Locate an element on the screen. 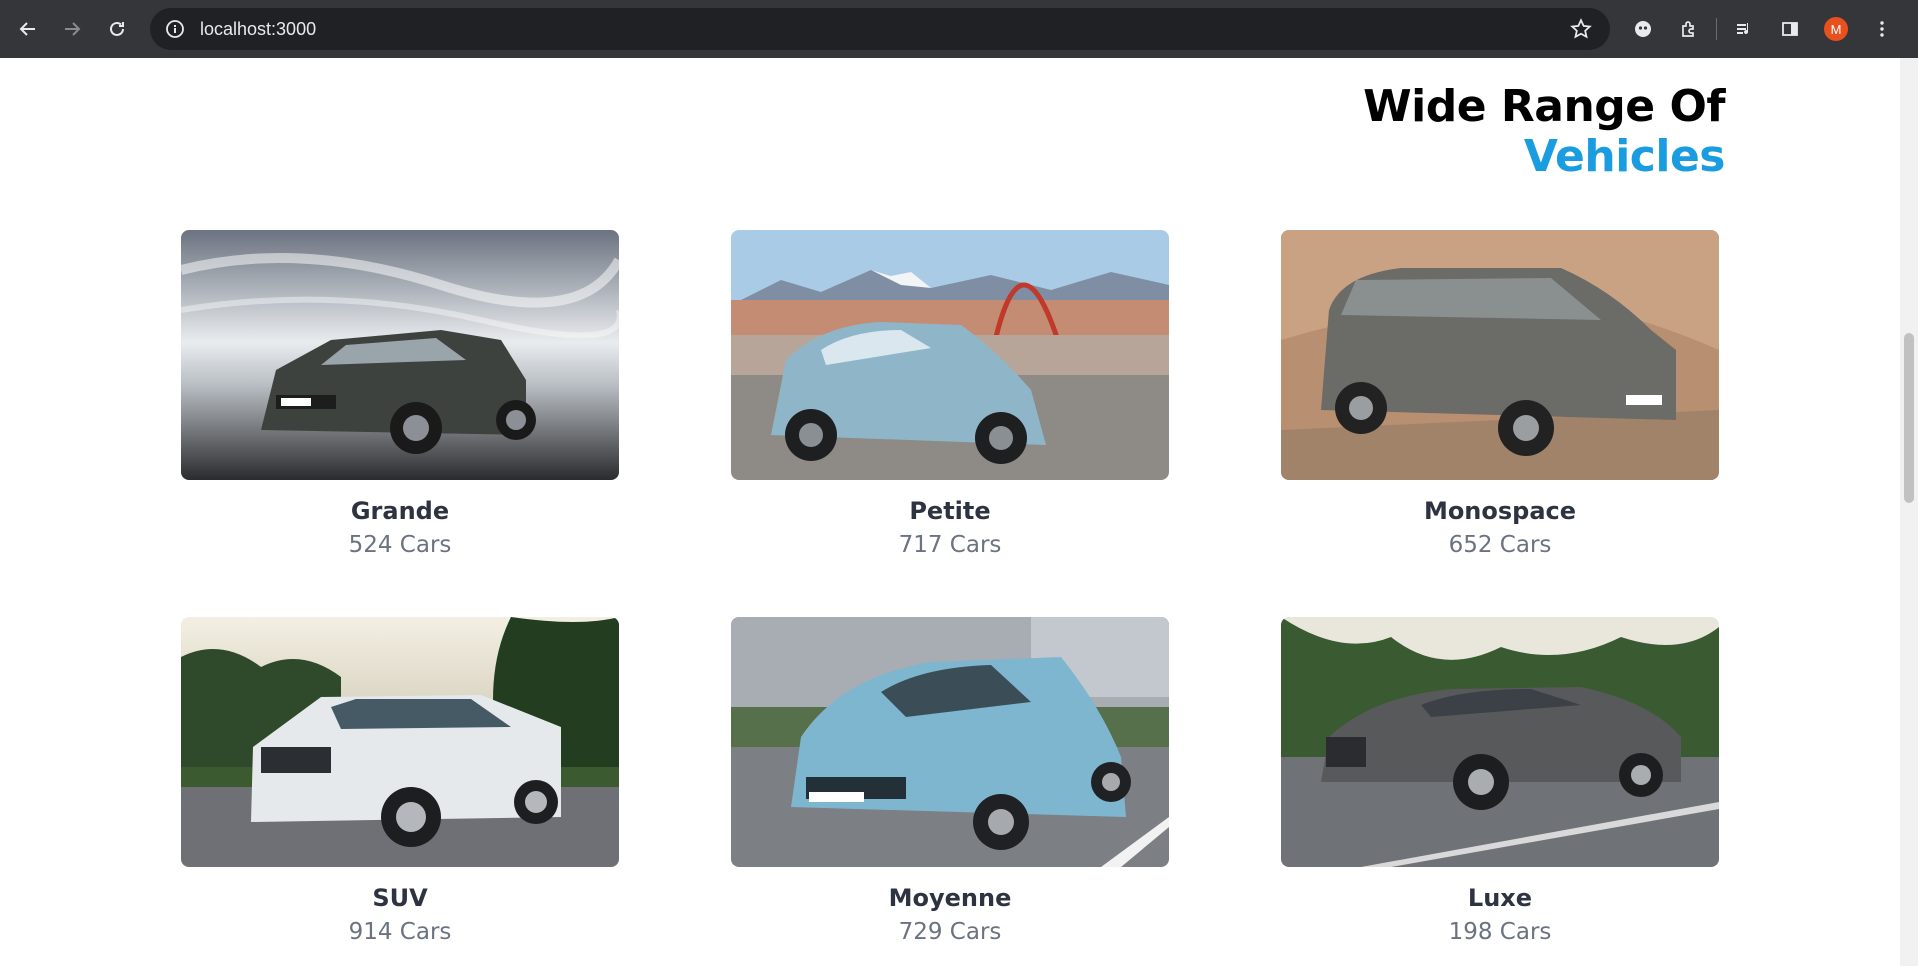 The height and width of the screenshot is (966, 1918). url-text: localhost:3000 is located at coordinates (258, 28).